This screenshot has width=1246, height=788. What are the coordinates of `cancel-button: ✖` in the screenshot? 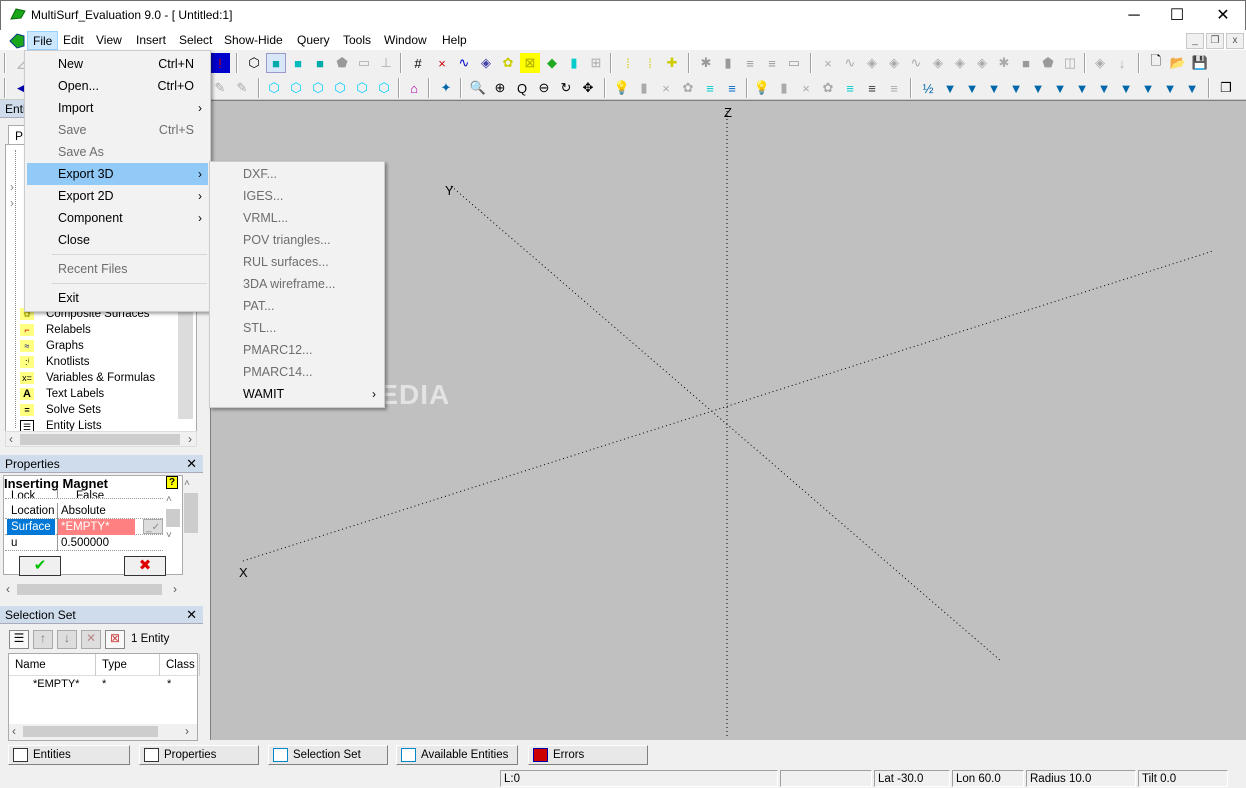 It's located at (145, 566).